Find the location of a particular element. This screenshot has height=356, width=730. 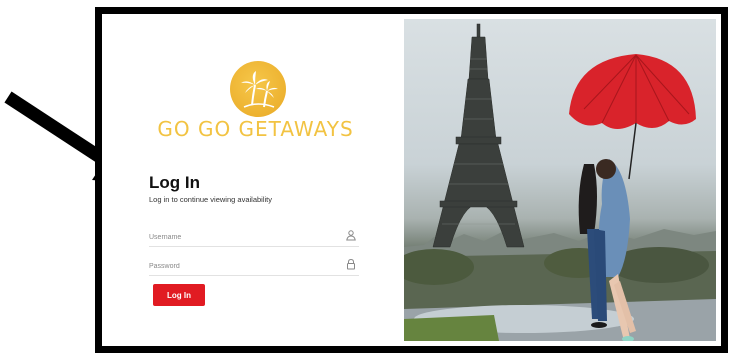

user-icon is located at coordinates (351, 235).